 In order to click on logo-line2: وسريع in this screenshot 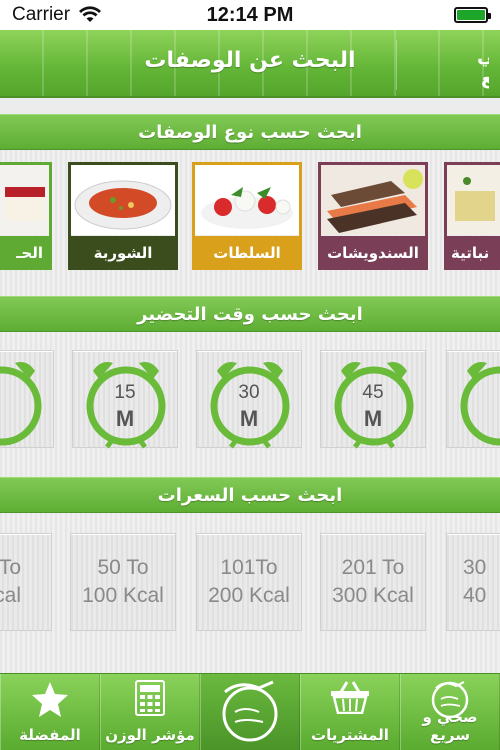, I will do `click(485, 78)`.